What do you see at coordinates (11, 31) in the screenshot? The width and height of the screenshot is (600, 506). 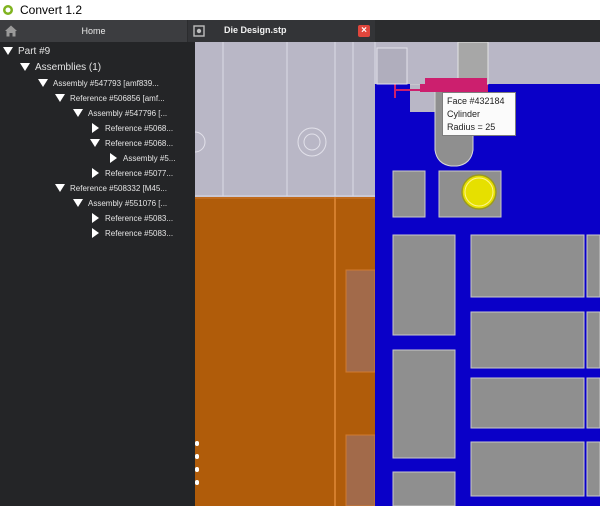 I see `home-icon` at bounding box center [11, 31].